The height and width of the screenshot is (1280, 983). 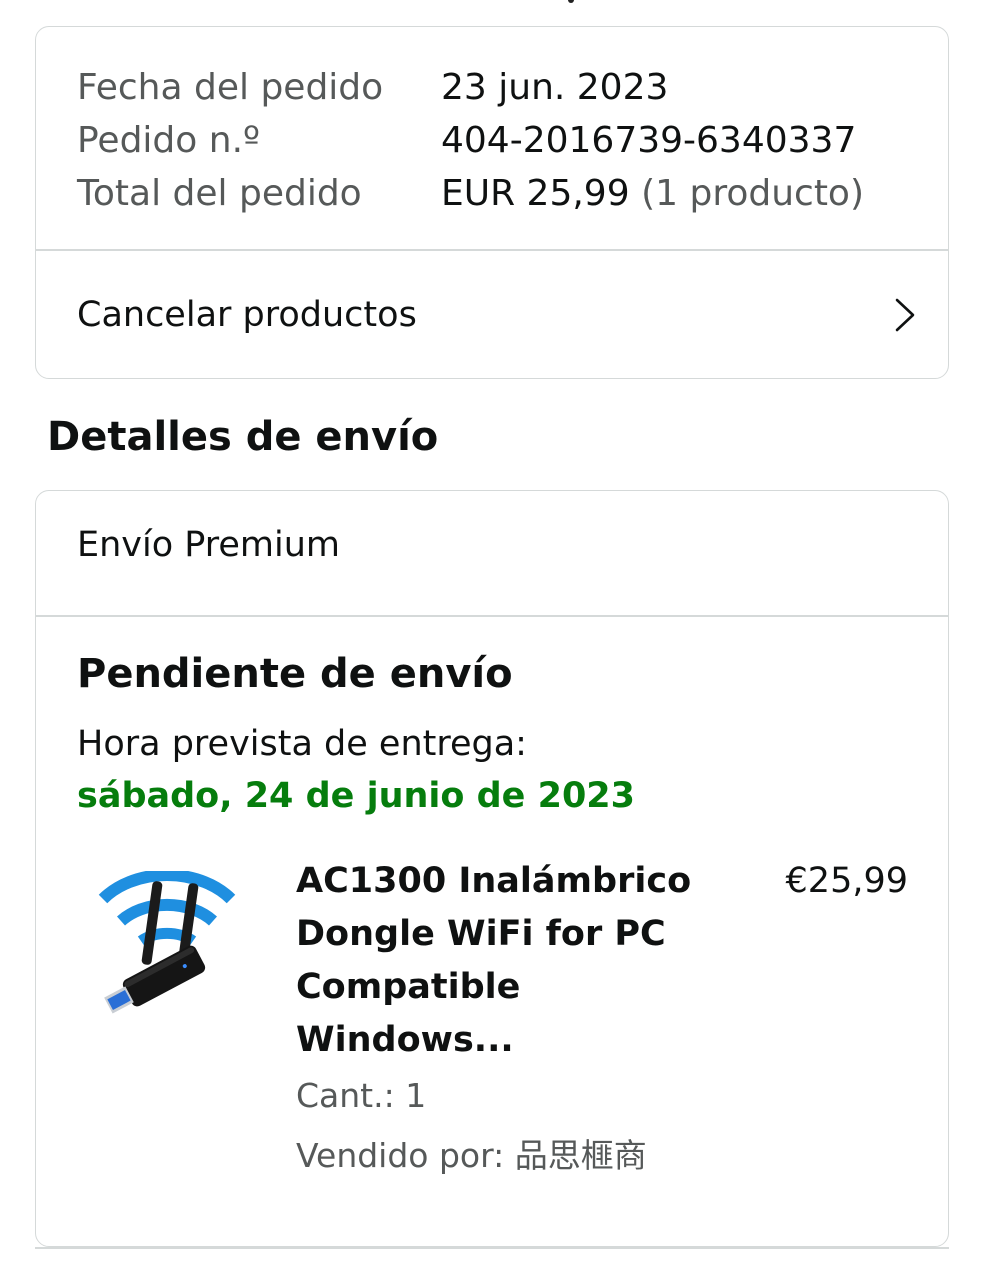 I want to click on order-date-label: Fecha del pedido, so click(x=230, y=87).